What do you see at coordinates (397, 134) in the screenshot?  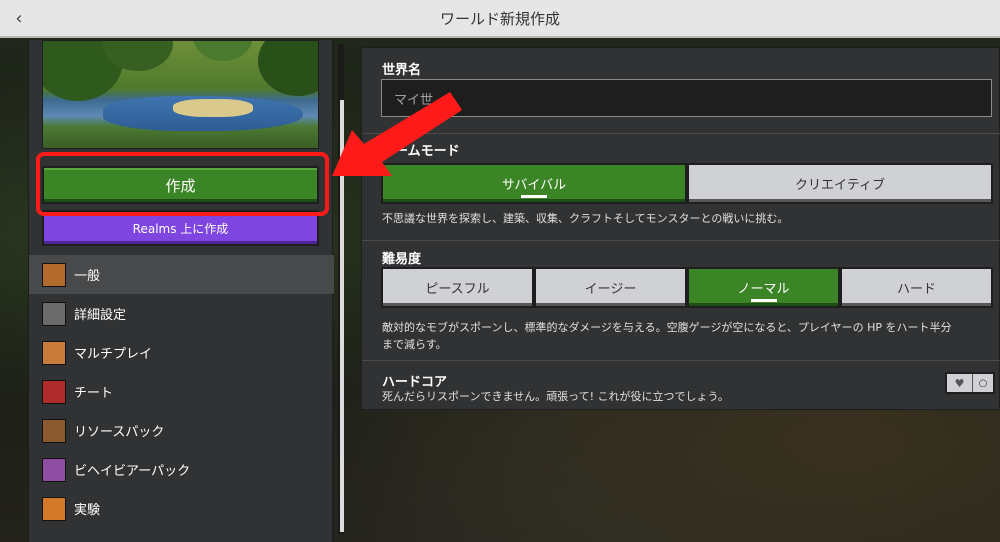 I see `red-arrow-annotation` at bounding box center [397, 134].